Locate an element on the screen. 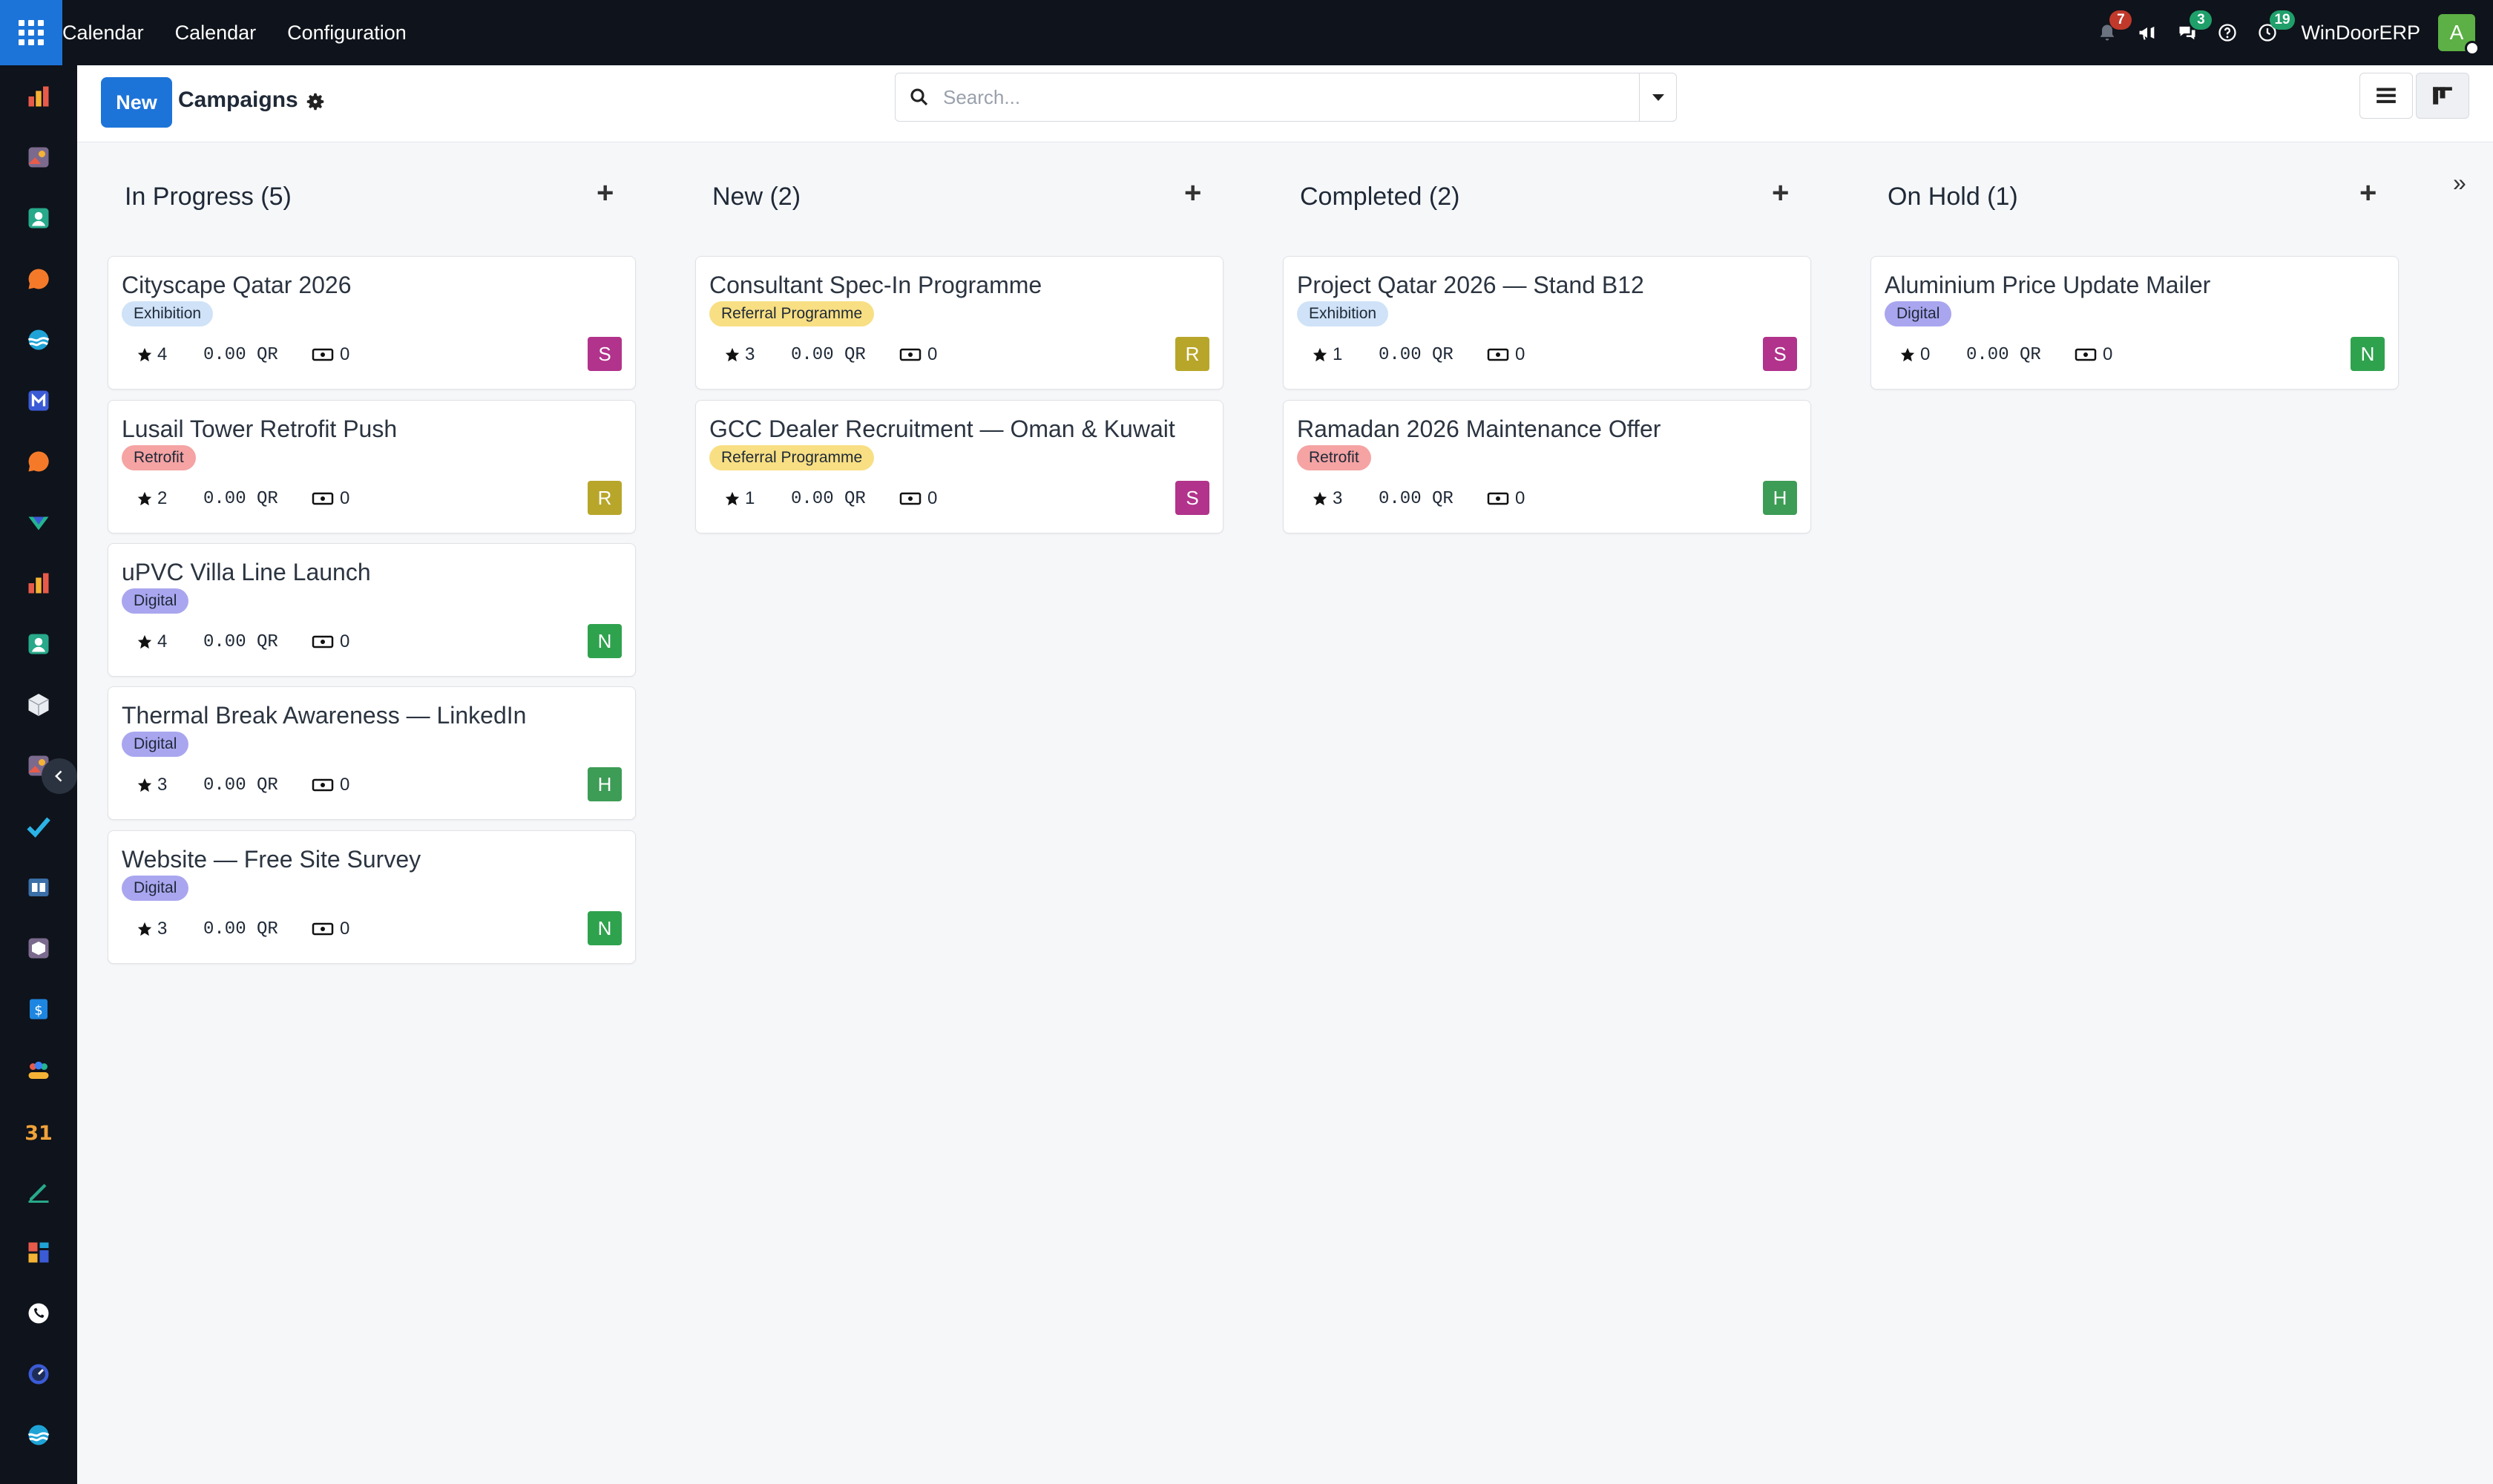 The width and height of the screenshot is (2493, 1484). checkmark-app-icon is located at coordinates (38, 826).